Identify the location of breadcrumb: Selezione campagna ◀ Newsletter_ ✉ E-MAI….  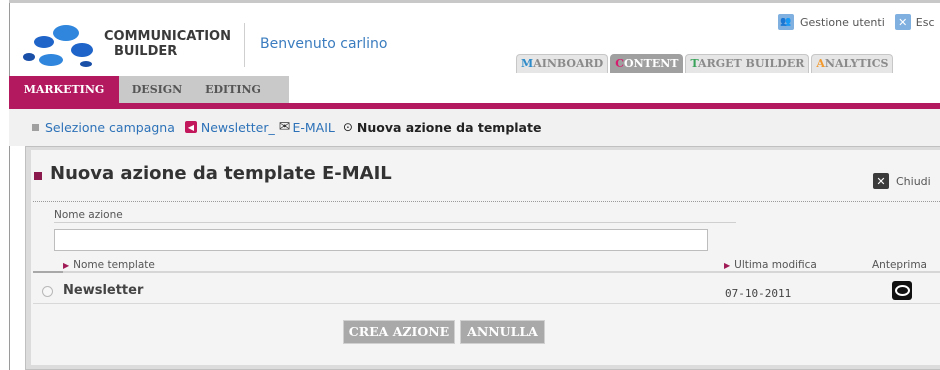
(474, 127).